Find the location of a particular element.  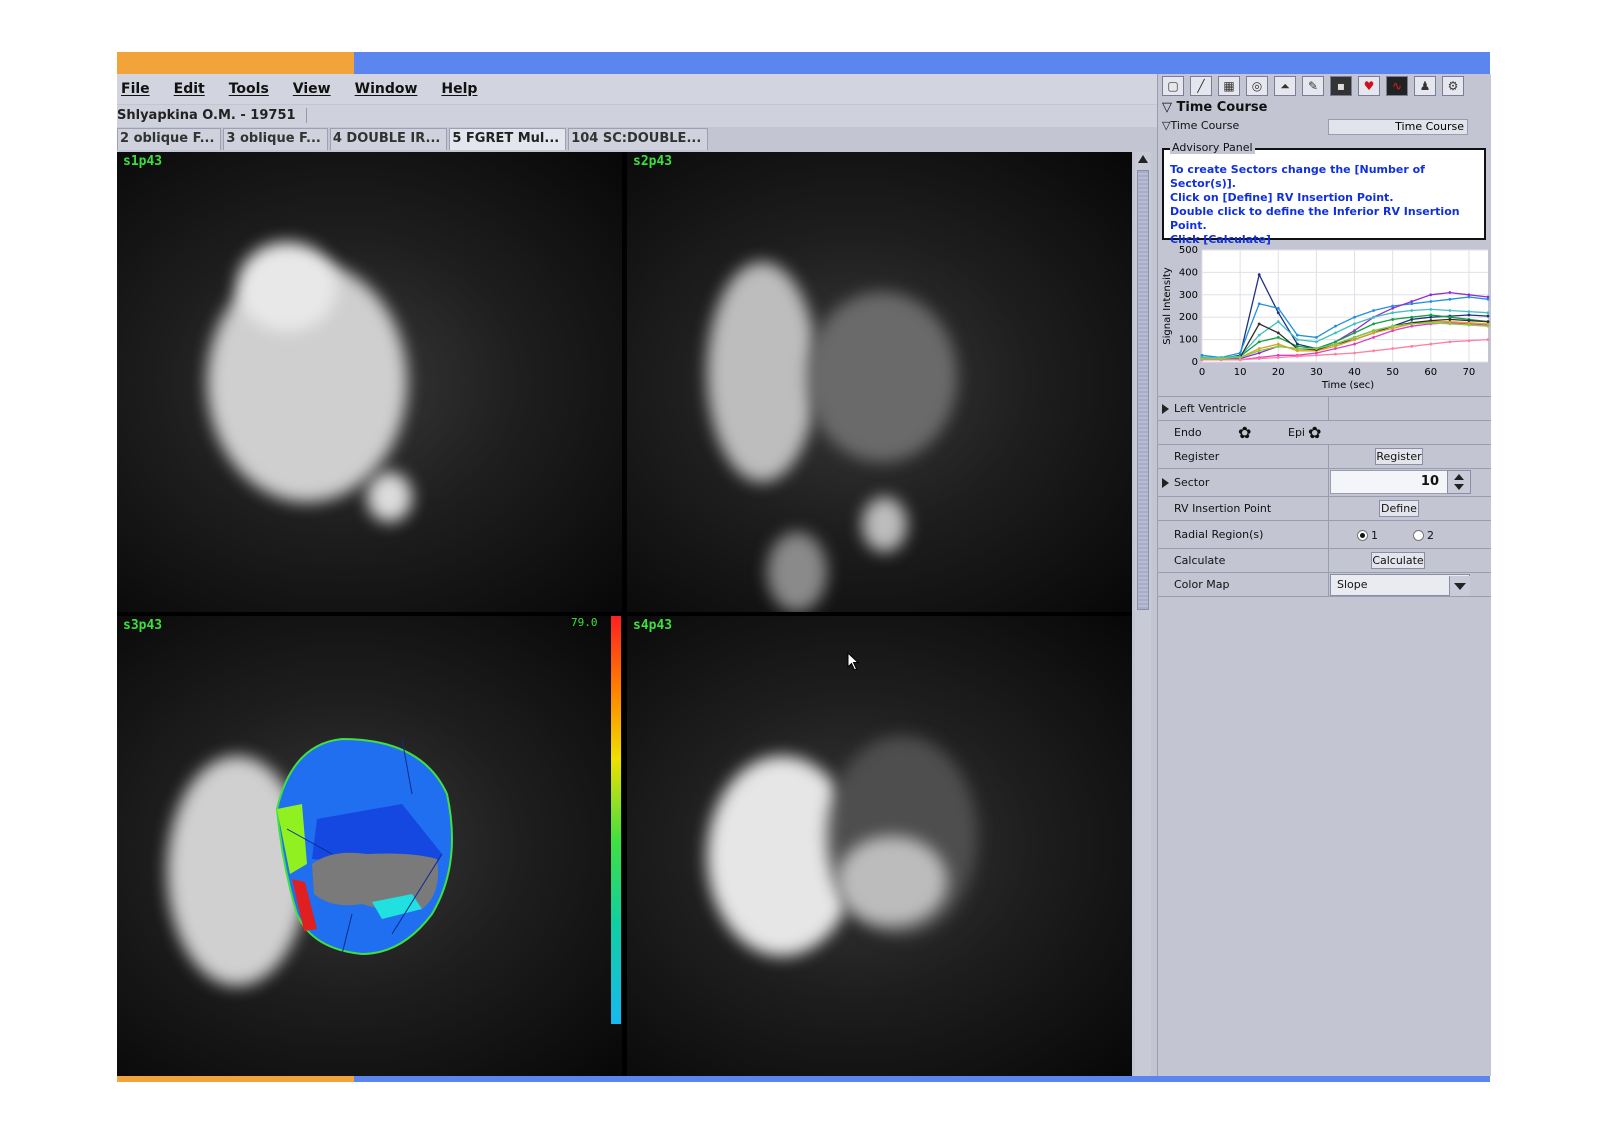

chevron-down-icon is located at coordinates (1459, 586).